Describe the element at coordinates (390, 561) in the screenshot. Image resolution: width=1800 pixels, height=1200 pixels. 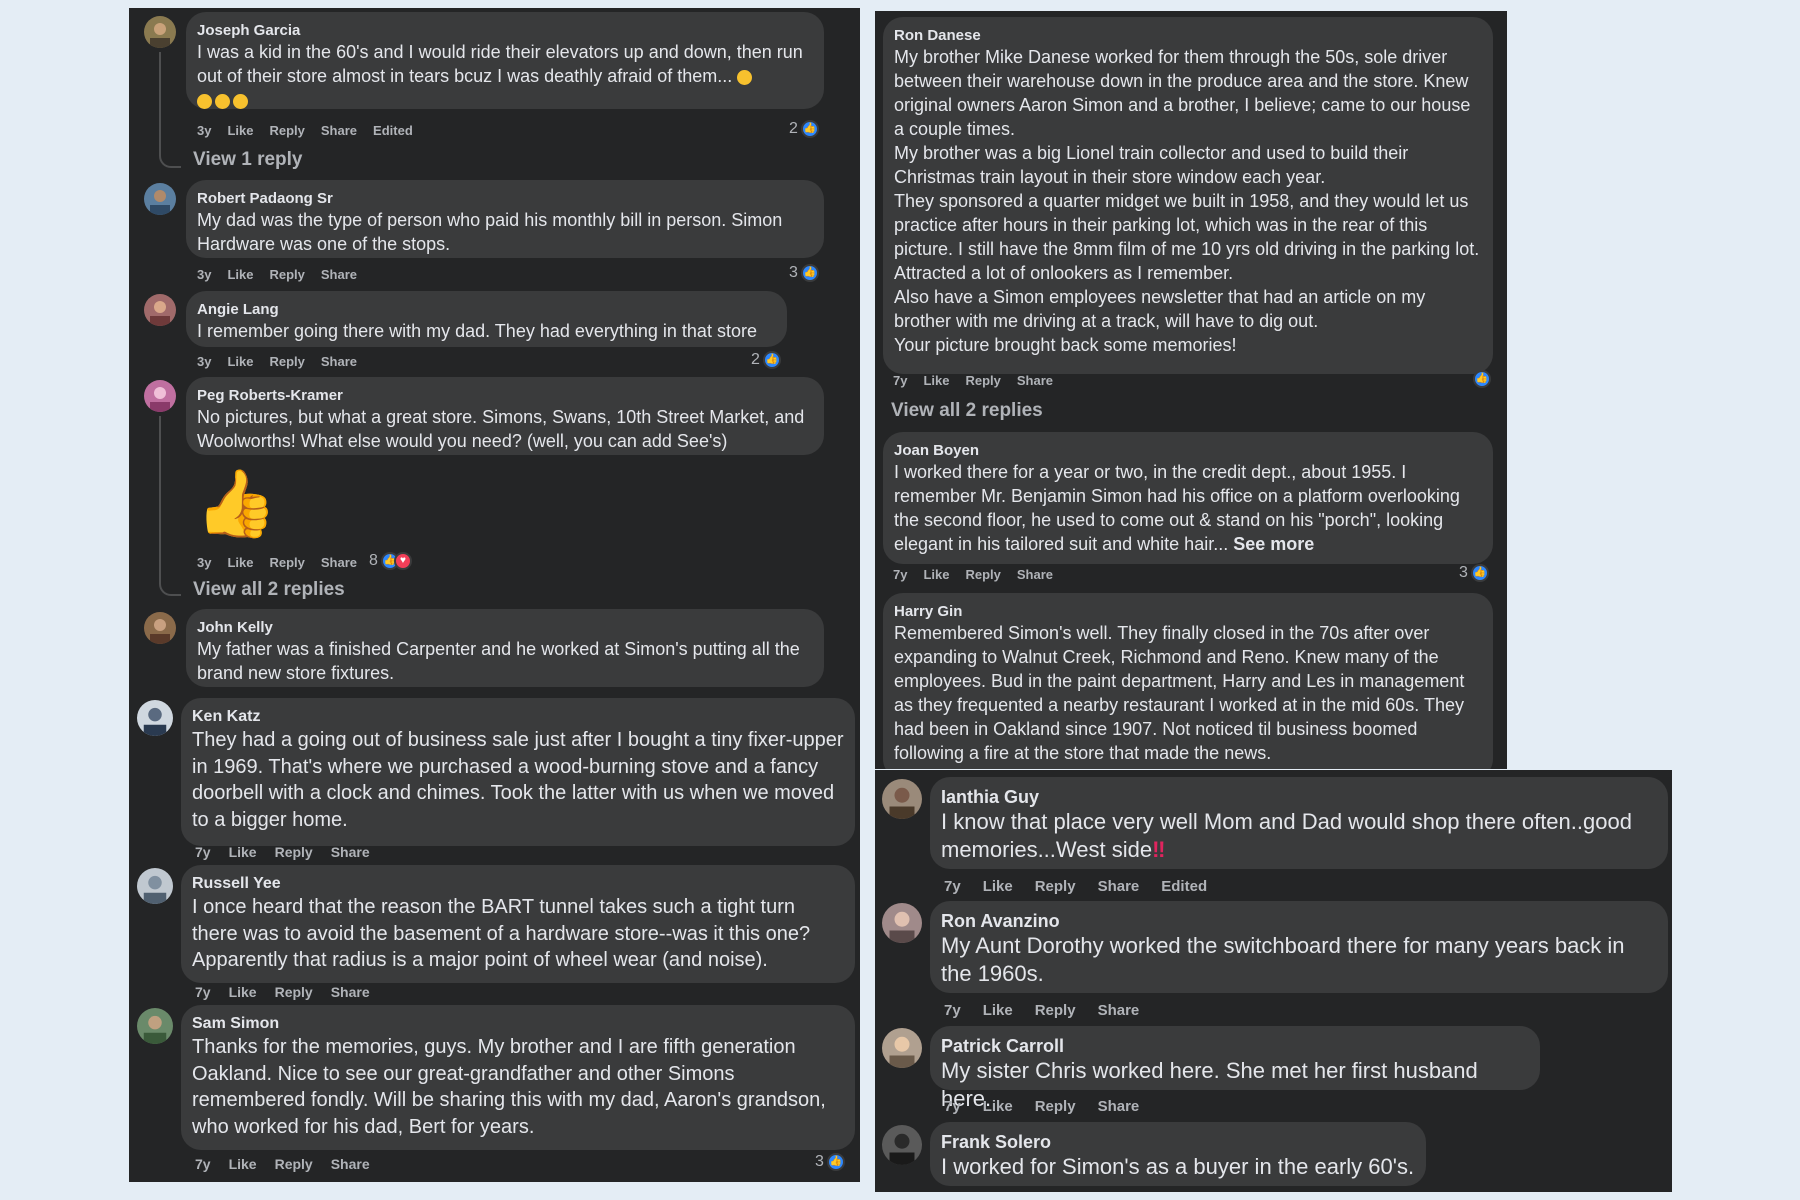
I see `reaction-count: 8 👍 ♥` at that location.